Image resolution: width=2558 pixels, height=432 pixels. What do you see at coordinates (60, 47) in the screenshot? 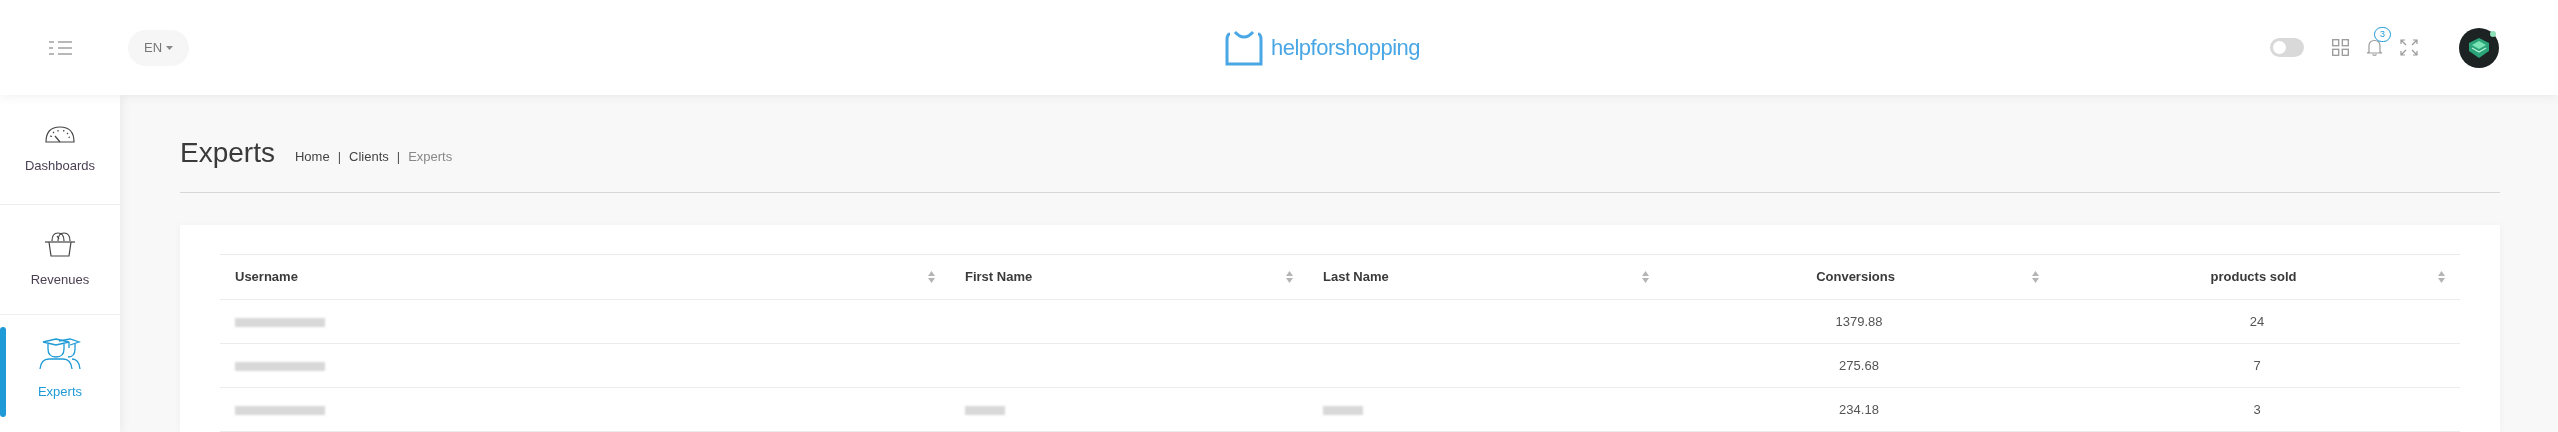
I see `menu-icon` at bounding box center [60, 47].